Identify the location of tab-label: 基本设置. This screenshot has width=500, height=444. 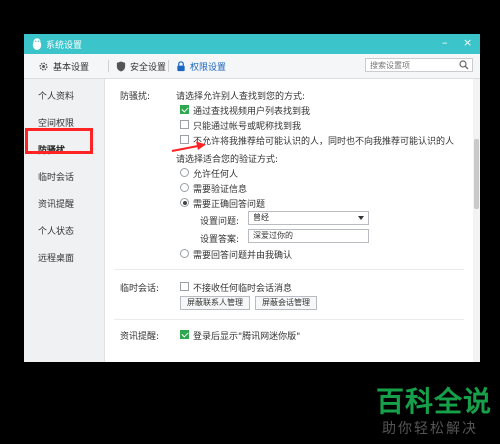
(71, 67).